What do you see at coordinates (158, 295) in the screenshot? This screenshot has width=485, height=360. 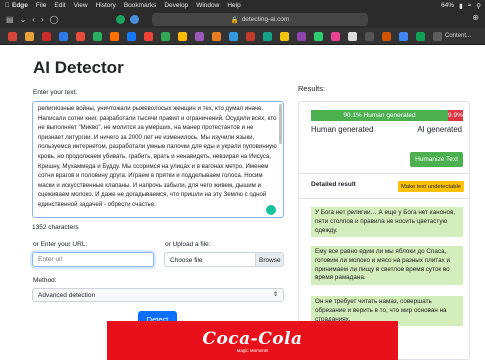 I see `method-select: Advanced detection ⇕` at bounding box center [158, 295].